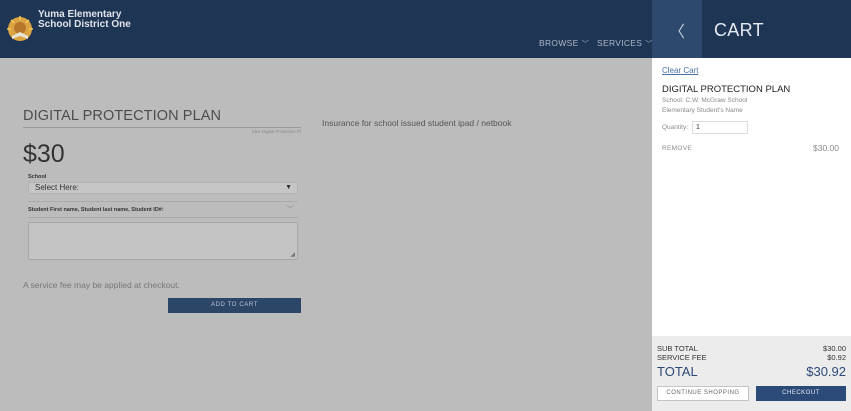 This screenshot has height=411, width=851. I want to click on chevron-down-icon: ▼, so click(288, 187).